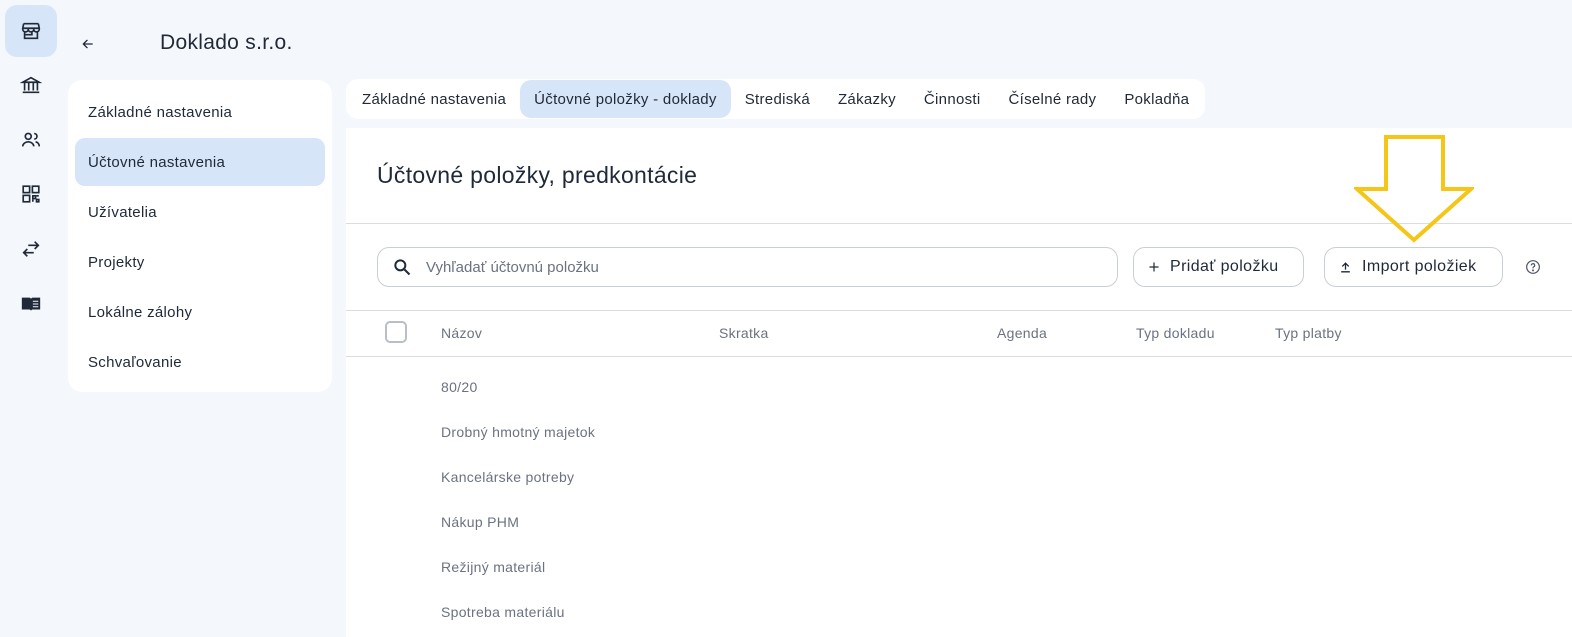 The width and height of the screenshot is (1572, 637). What do you see at coordinates (200, 162) in the screenshot?
I see `sidebar-item-accounting-settings: Účtovné nastavenia` at bounding box center [200, 162].